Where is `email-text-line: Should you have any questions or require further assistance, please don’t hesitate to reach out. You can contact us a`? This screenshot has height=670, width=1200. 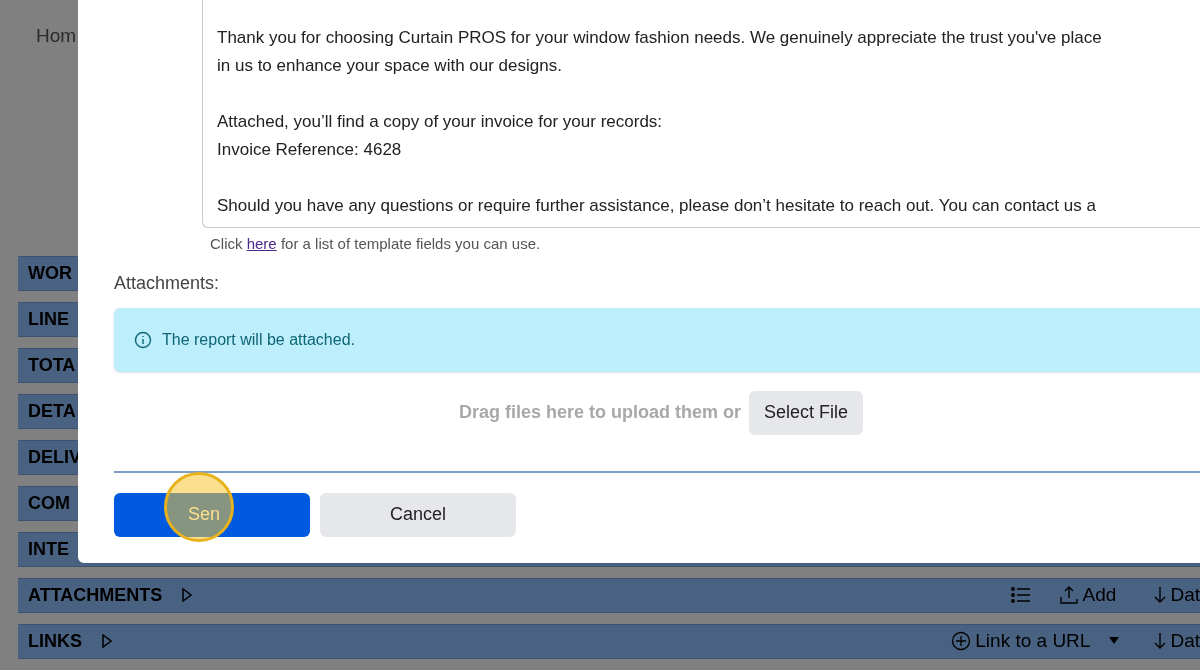
email-text-line: Should you have any questions or require further assistance, please don’t hesitate to reach out. You can contact us a is located at coordinates (656, 206).